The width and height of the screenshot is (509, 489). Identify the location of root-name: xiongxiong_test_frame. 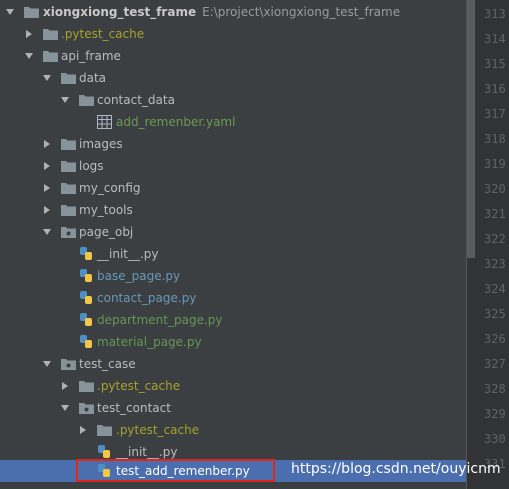
(120, 12).